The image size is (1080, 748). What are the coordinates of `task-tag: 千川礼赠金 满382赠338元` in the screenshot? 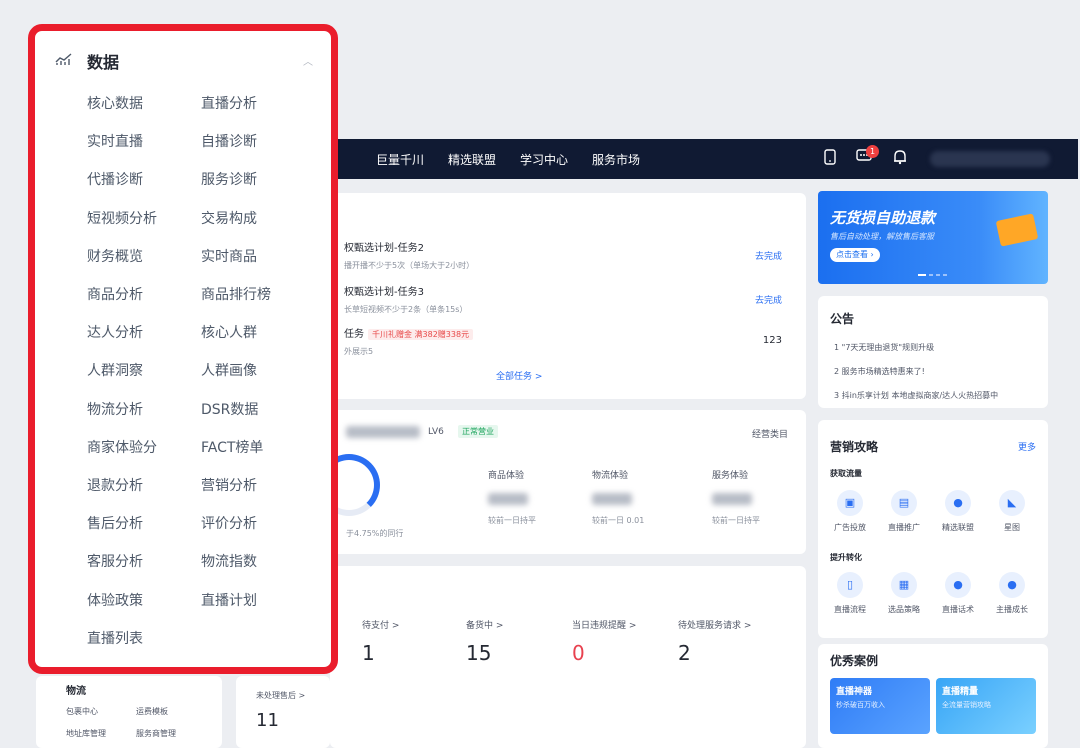 It's located at (421, 334).